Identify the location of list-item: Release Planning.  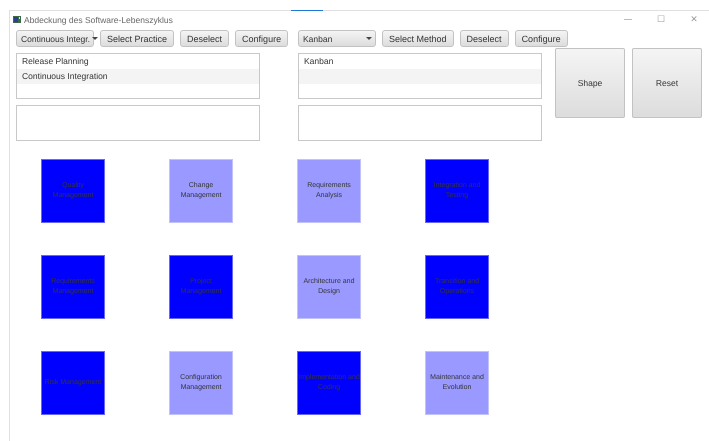
(138, 61).